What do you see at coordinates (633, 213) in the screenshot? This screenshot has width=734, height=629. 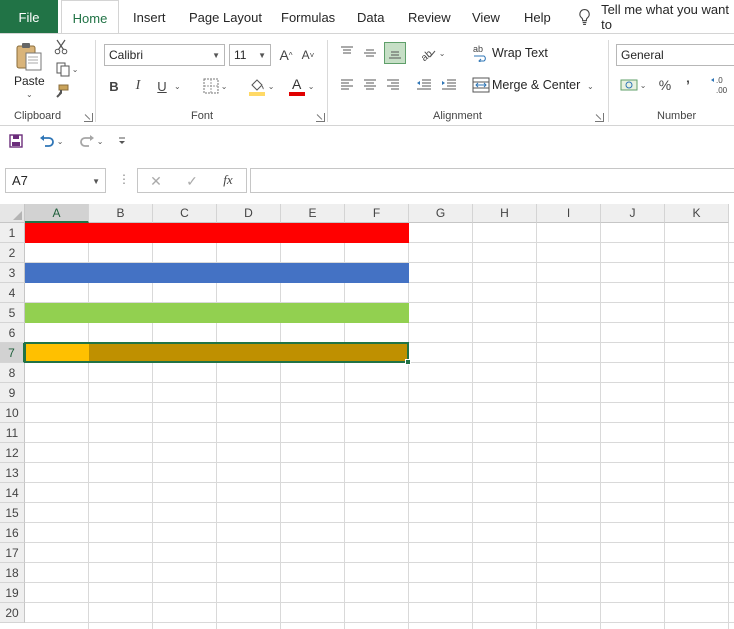 I see `column-header-j: J` at bounding box center [633, 213].